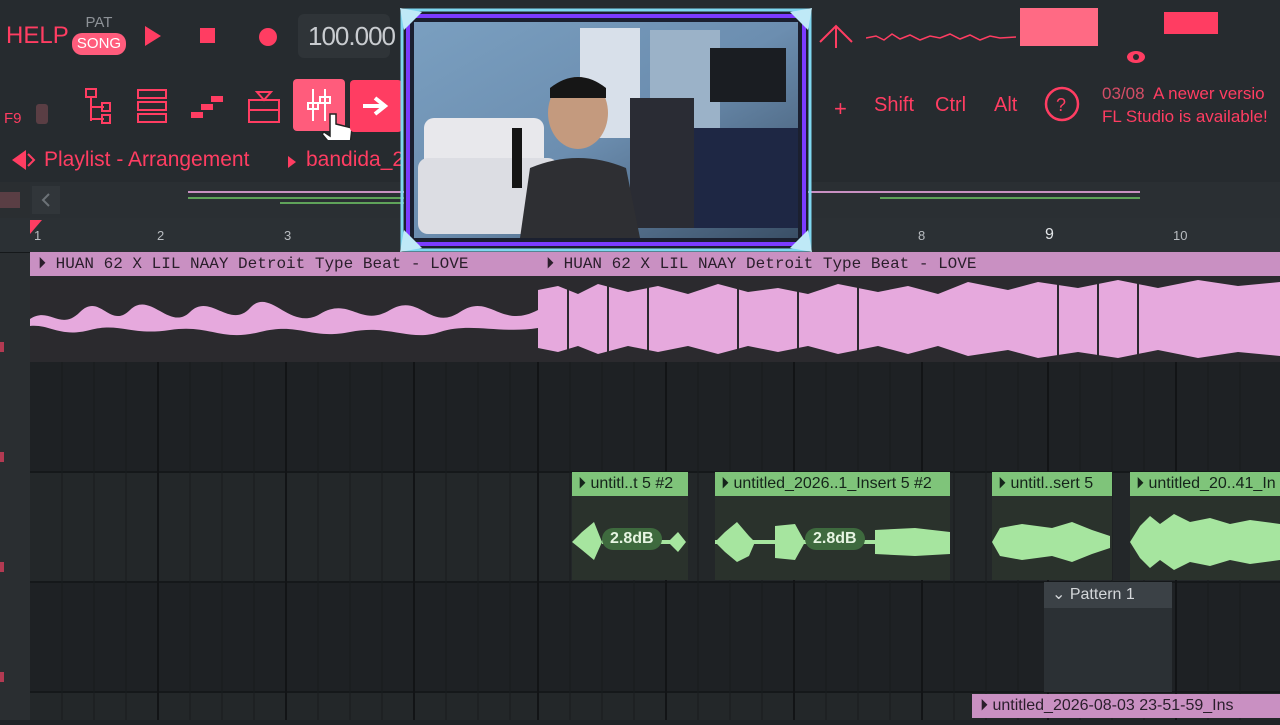 This screenshot has height=725, width=1280. Describe the element at coordinates (1059, 27) in the screenshot. I see `memory-meter` at that location.